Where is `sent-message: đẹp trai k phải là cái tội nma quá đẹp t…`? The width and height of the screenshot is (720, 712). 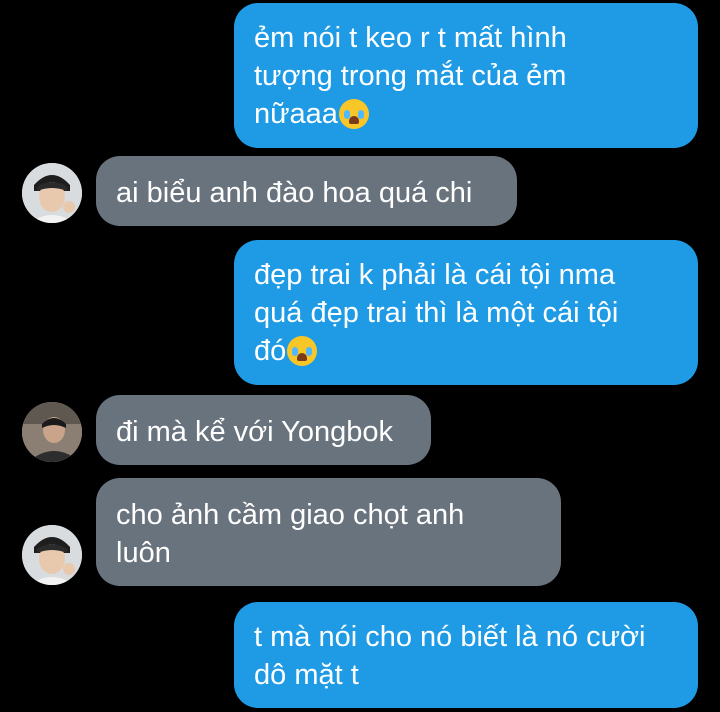 sent-message: đẹp trai k phải là cái tội nma quá đẹp t… is located at coordinates (466, 312).